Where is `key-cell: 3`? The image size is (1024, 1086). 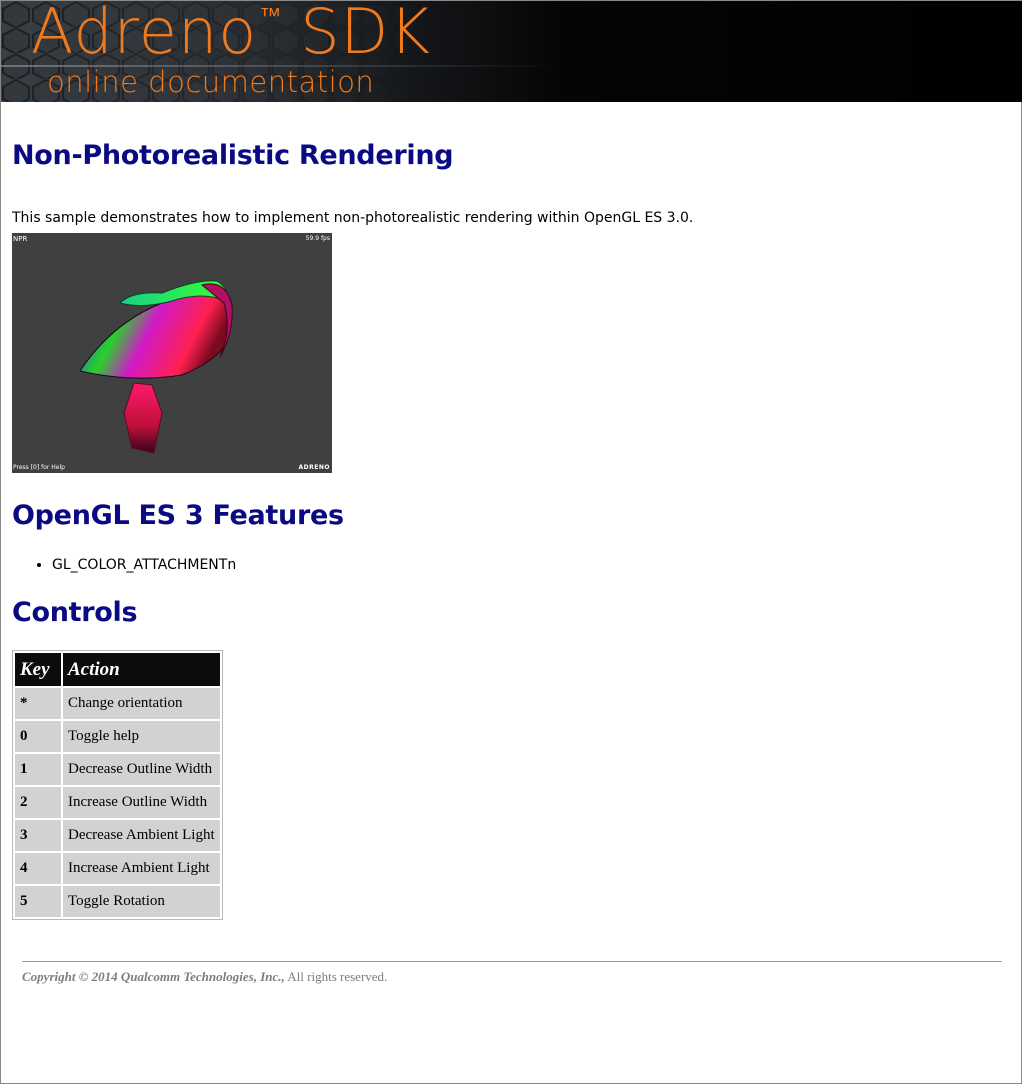
key-cell: 3 is located at coordinates (38, 835).